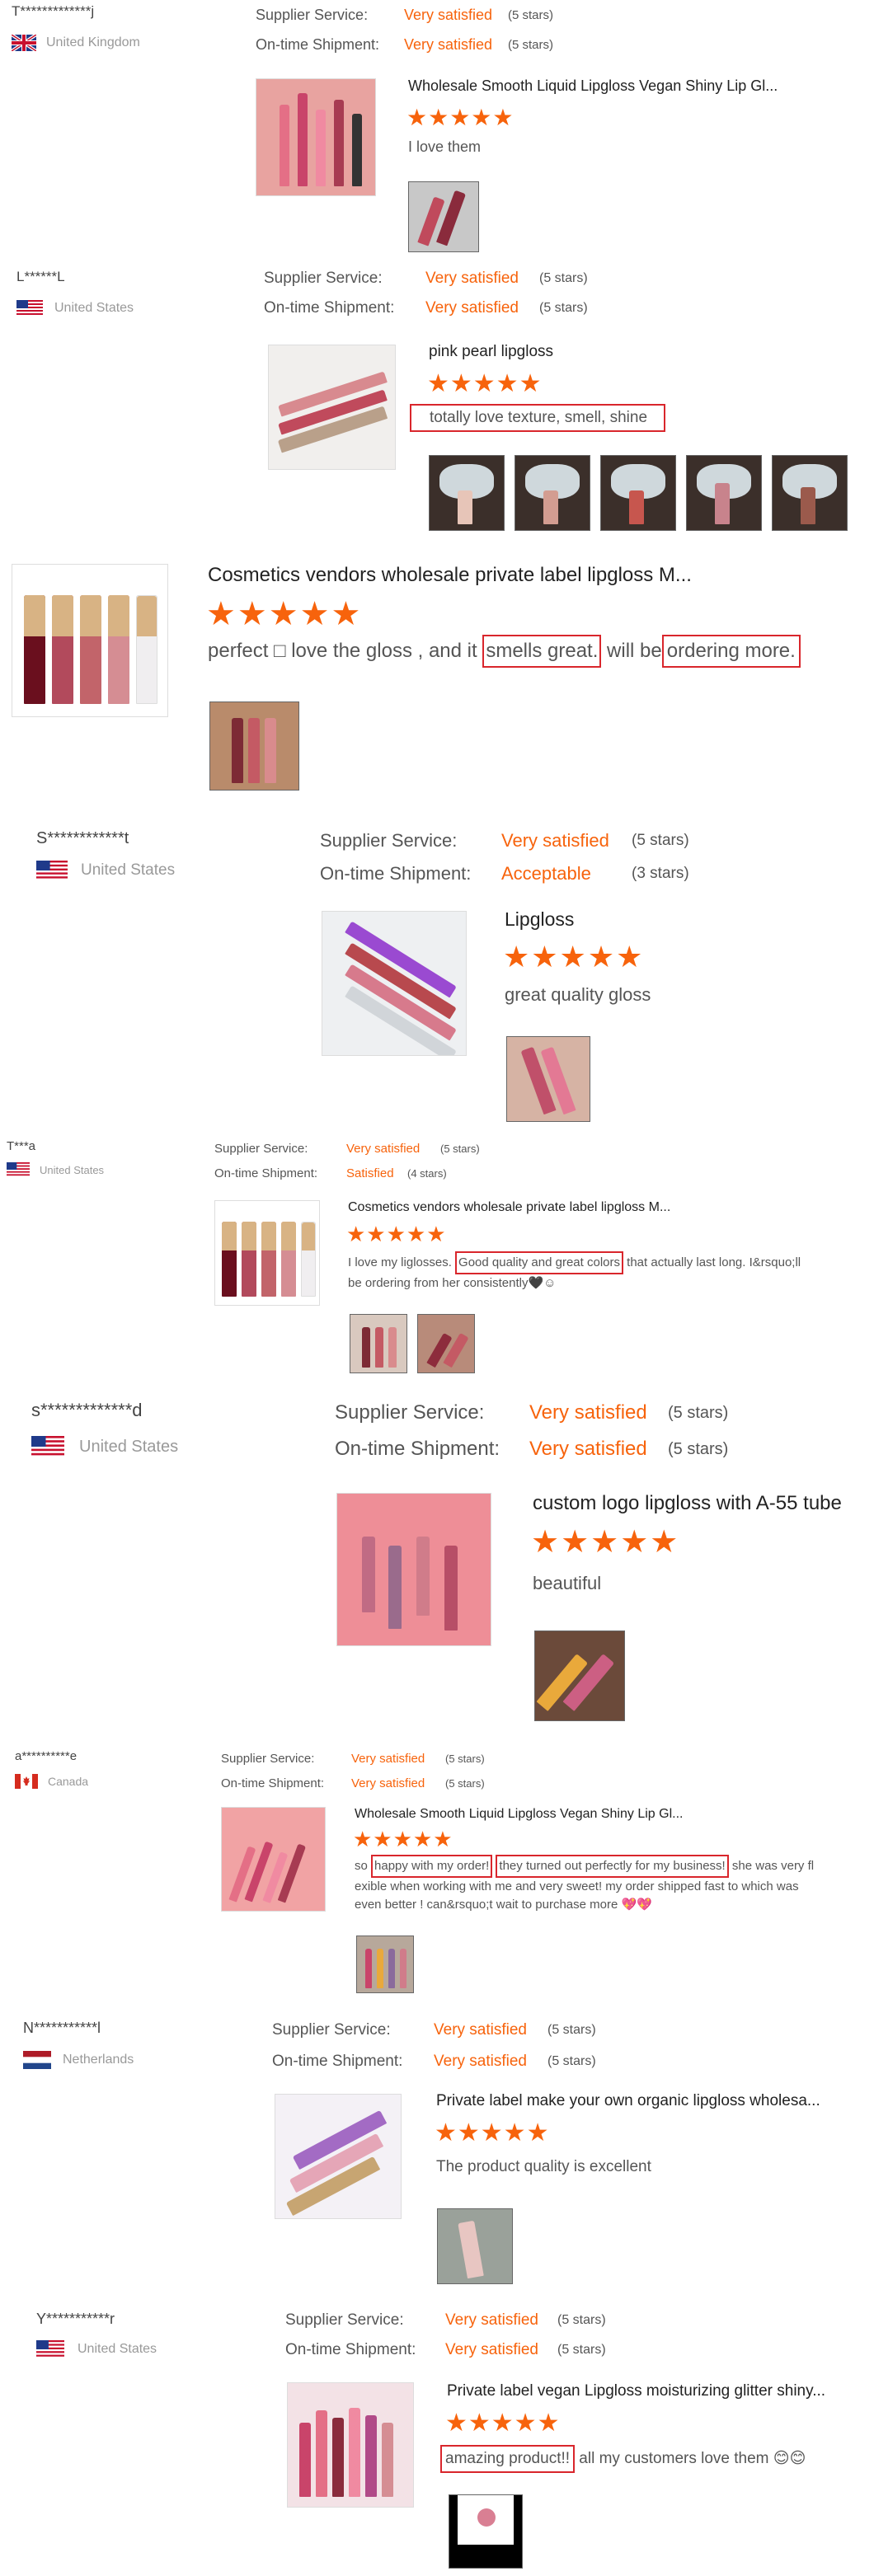 The image size is (874, 2576). What do you see at coordinates (691, 2459) in the screenshot?
I see `comment-text: all my customers love them 😊😊` at bounding box center [691, 2459].